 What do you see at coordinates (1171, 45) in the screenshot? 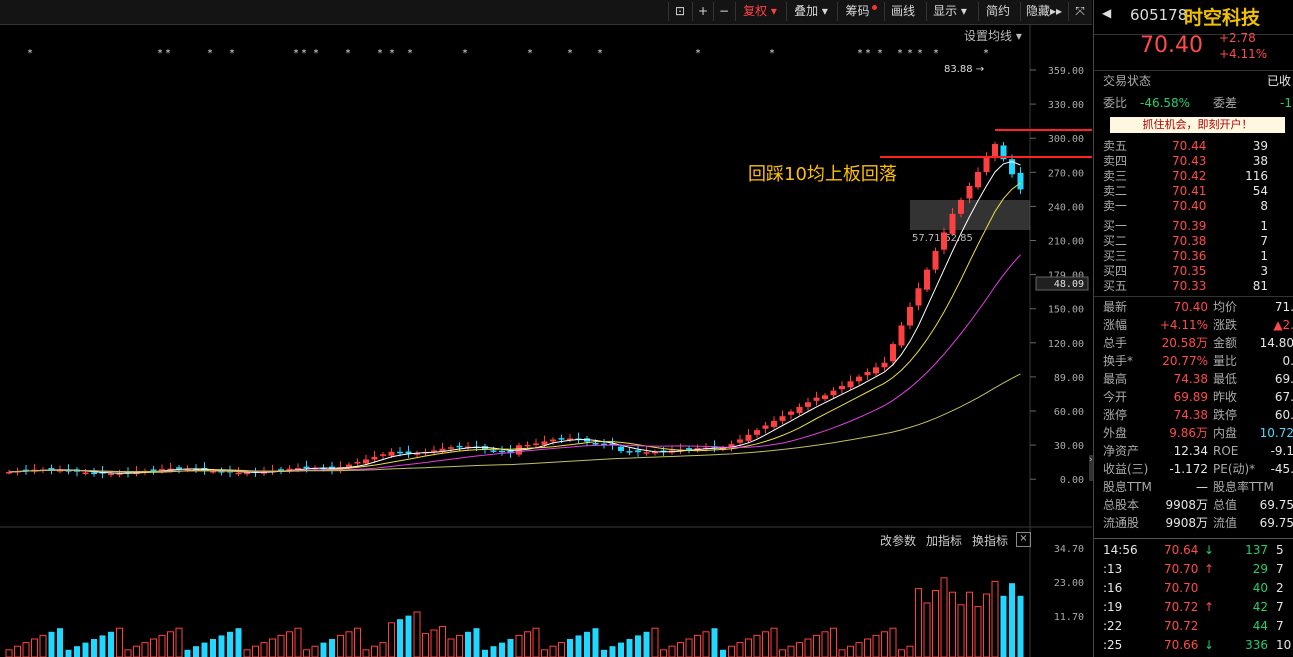
I see `last-price: 70.40` at bounding box center [1171, 45].